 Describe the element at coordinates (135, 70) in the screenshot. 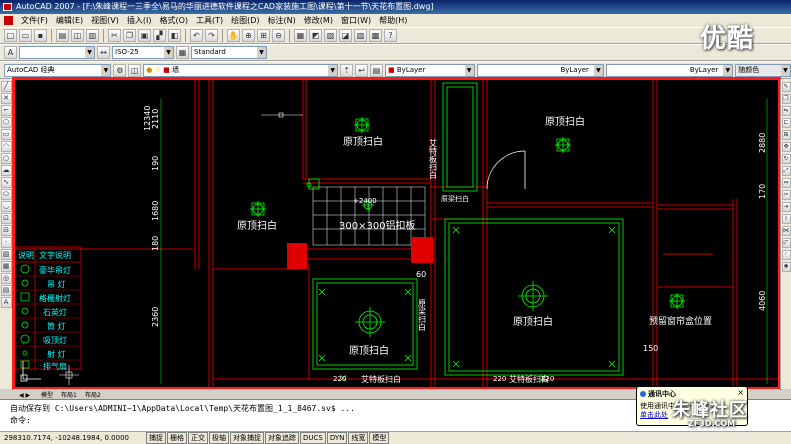

I see `layer-manager-icon: ◫` at that location.